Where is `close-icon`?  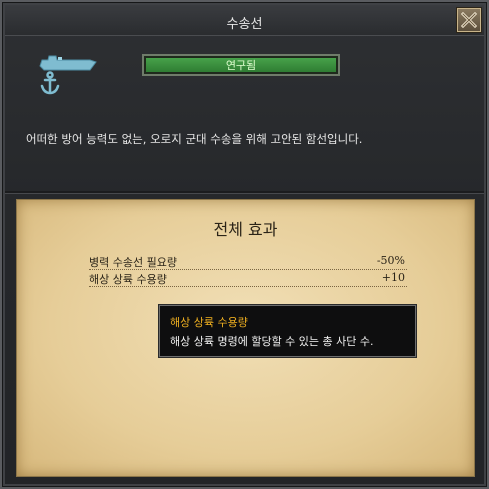 close-icon is located at coordinates (469, 20).